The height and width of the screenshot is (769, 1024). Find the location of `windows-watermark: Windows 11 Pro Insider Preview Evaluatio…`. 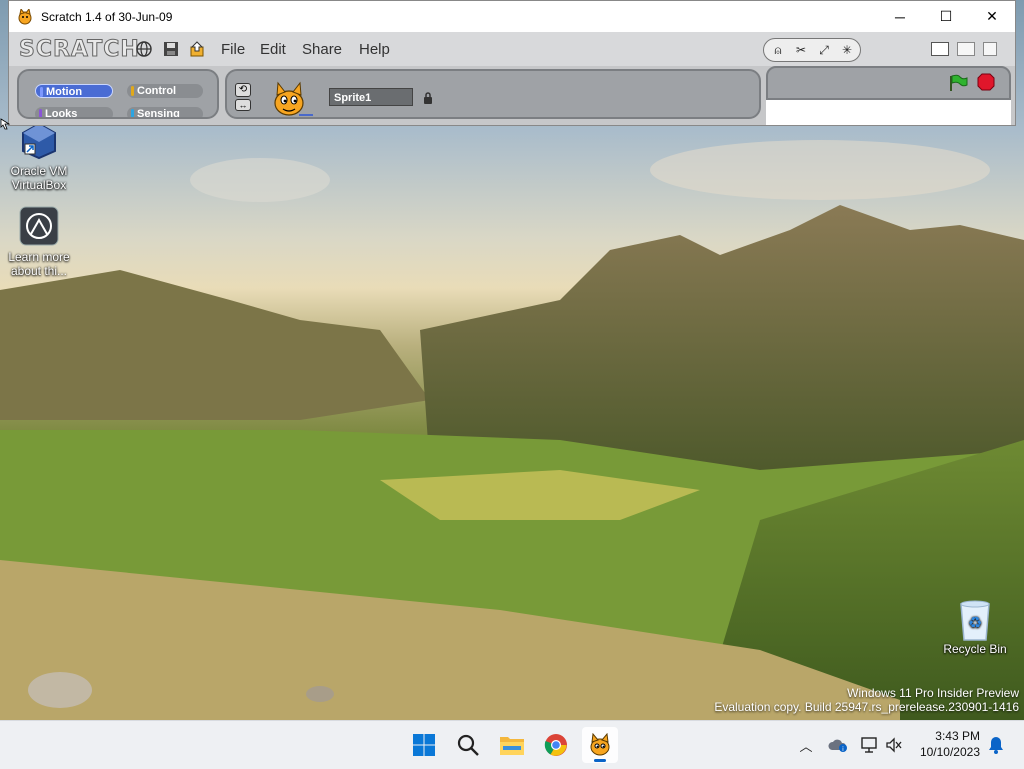

windows-watermark: Windows 11 Pro Insider Preview Evaluatio… is located at coordinates (866, 700).